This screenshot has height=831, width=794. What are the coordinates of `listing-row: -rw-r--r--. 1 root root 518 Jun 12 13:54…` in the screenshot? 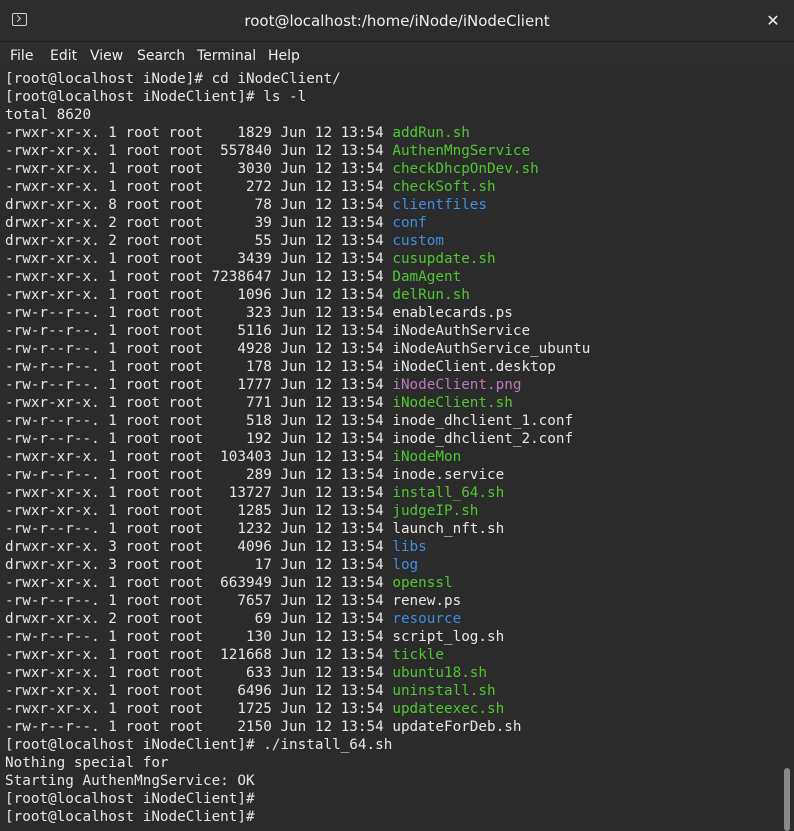 It's located at (392, 421).